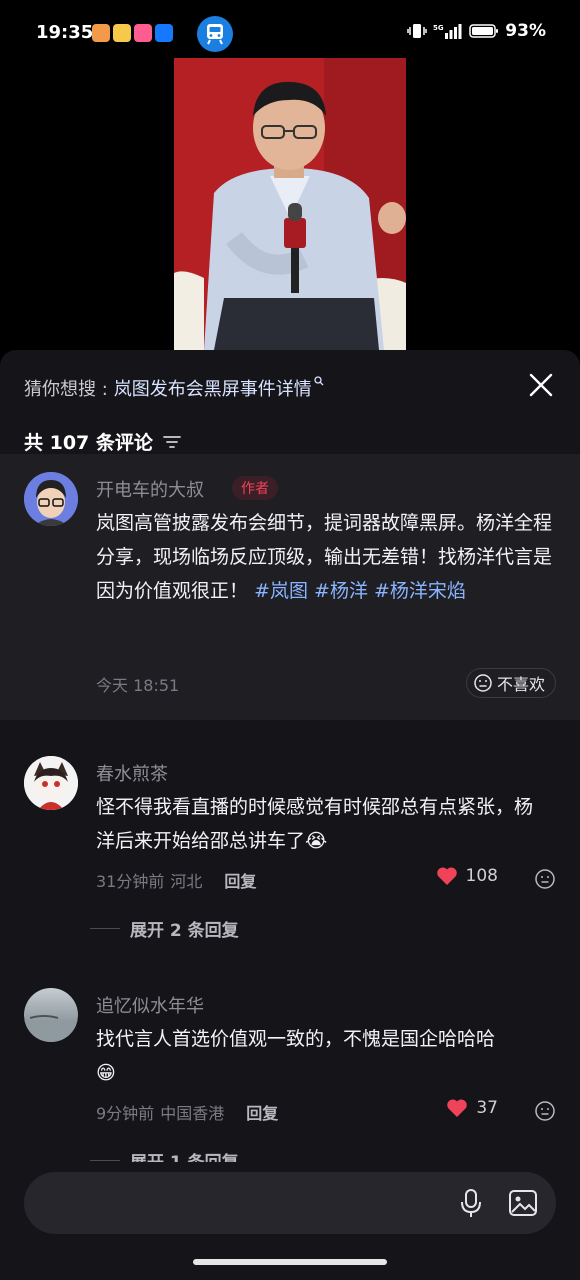  Describe the element at coordinates (316, 824) in the screenshot. I see `comment-body: 怪不得我看直播的时候感觉有时候邵总有点紧张，杨洋后来开始给邵总讲车了😭` at that location.